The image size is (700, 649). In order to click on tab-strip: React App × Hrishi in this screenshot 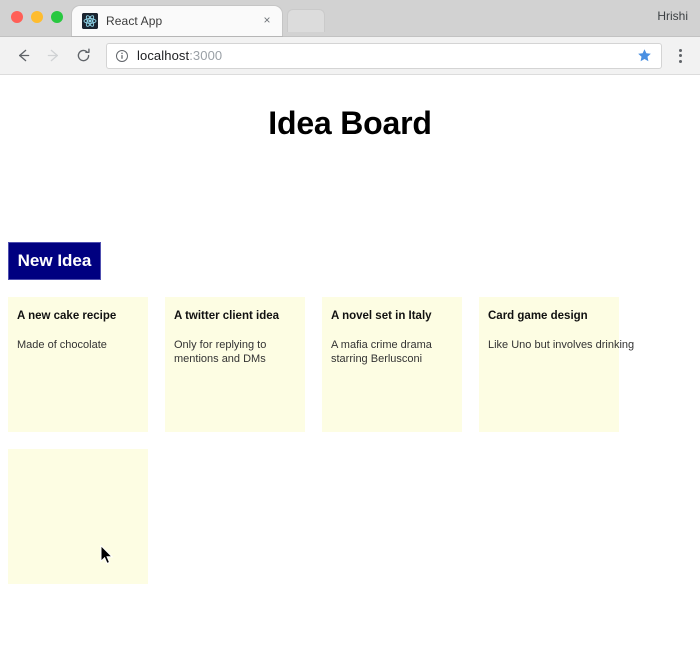, I will do `click(350, 18)`.